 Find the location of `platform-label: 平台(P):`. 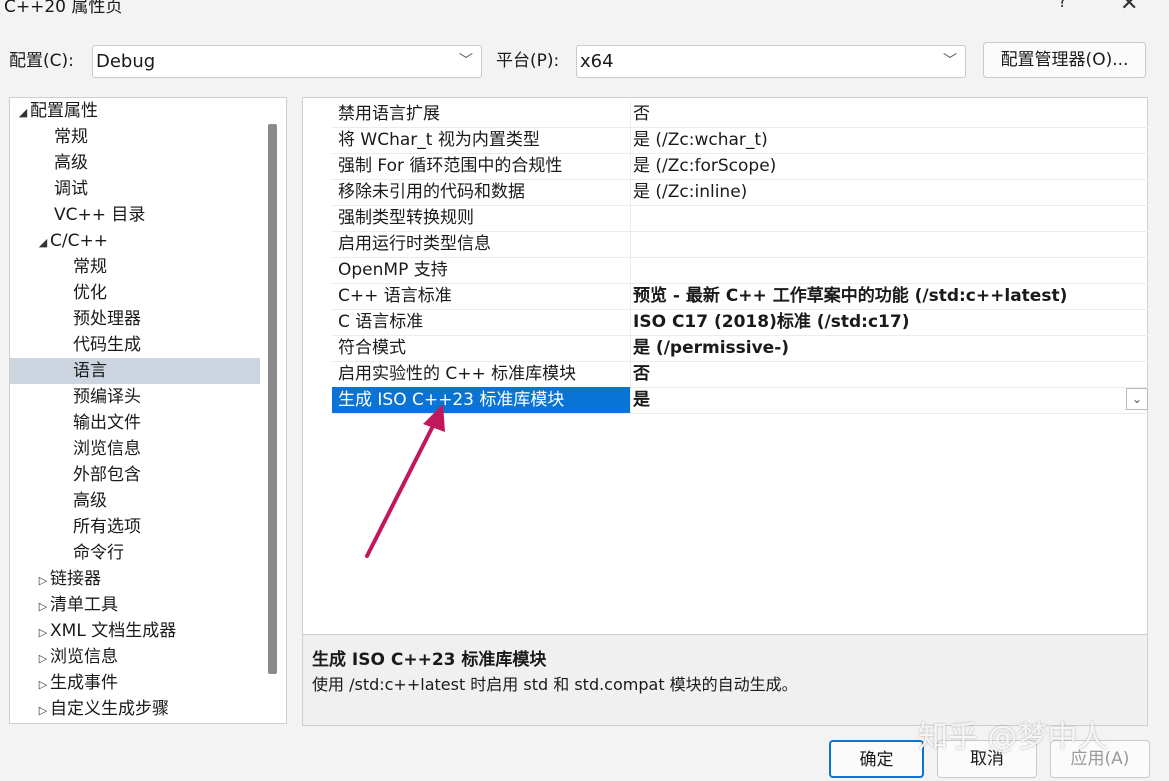

platform-label: 平台(P): is located at coordinates (528, 61).